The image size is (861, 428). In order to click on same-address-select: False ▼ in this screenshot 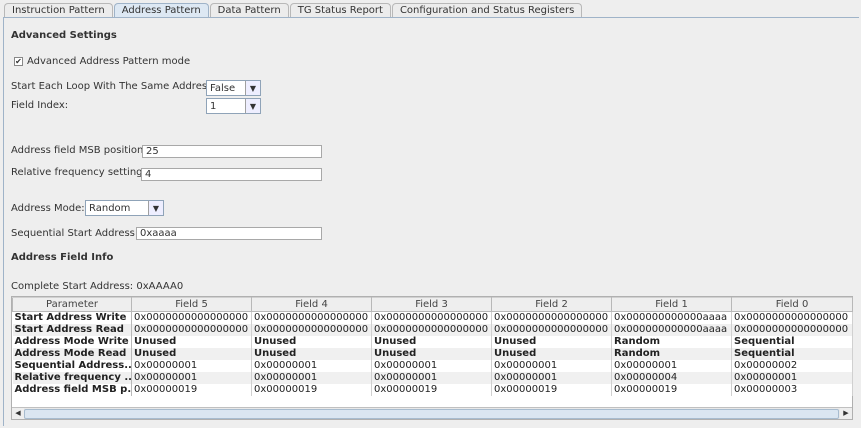, I will do `click(233, 88)`.